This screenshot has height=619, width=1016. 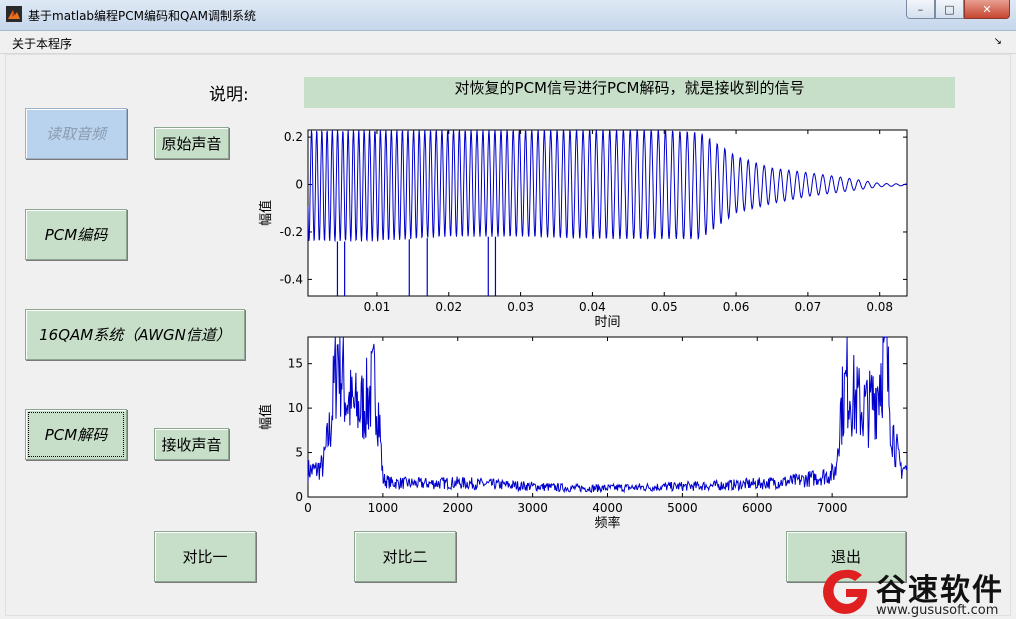 What do you see at coordinates (205, 556) in the screenshot?
I see `compare-one-button: 对比一` at bounding box center [205, 556].